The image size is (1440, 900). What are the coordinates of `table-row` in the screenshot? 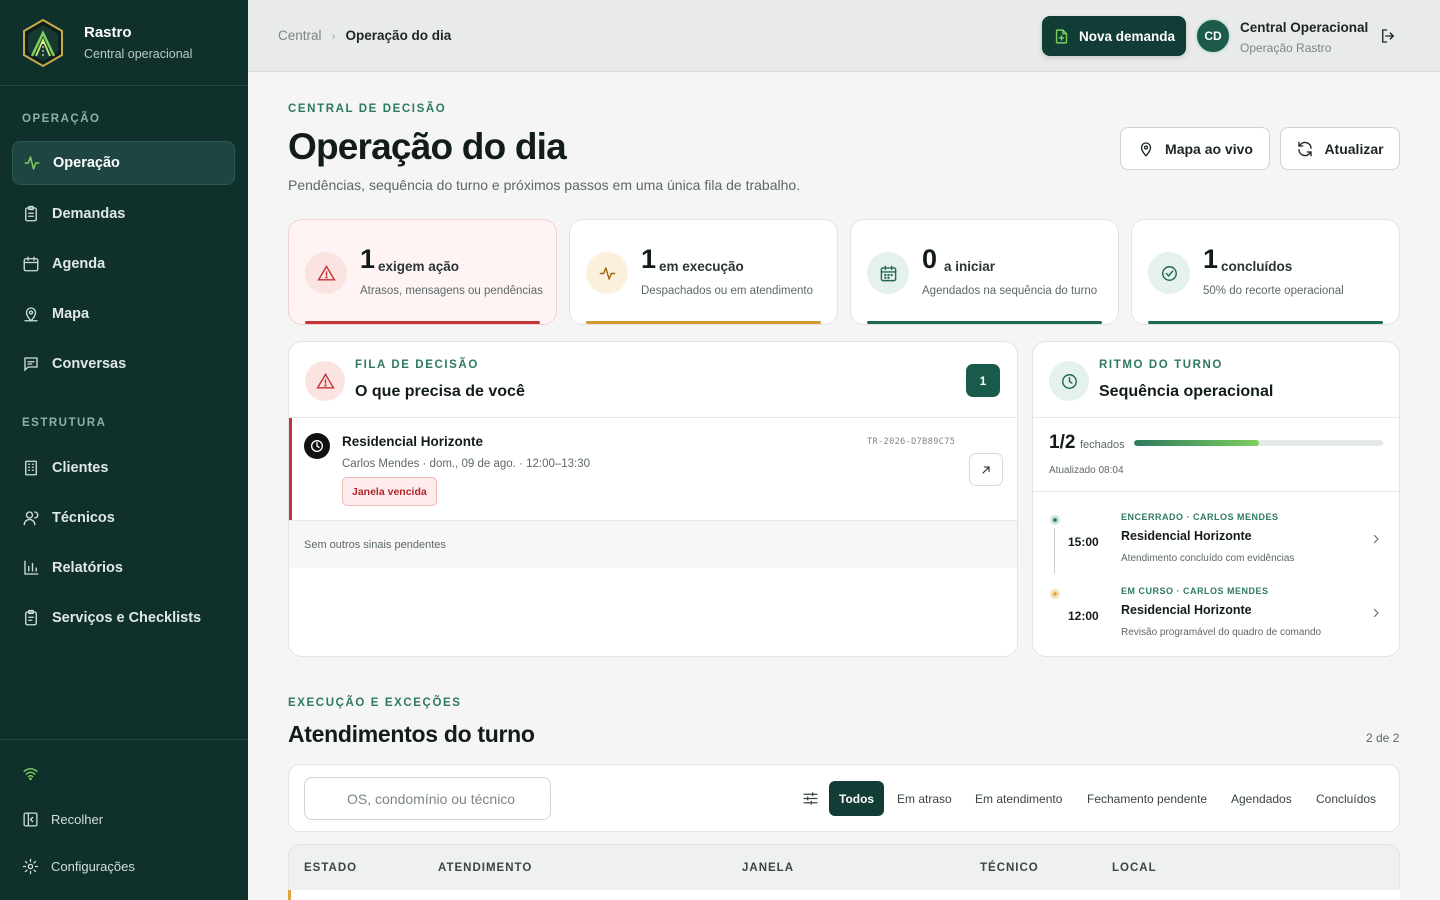 It's located at (844, 895).